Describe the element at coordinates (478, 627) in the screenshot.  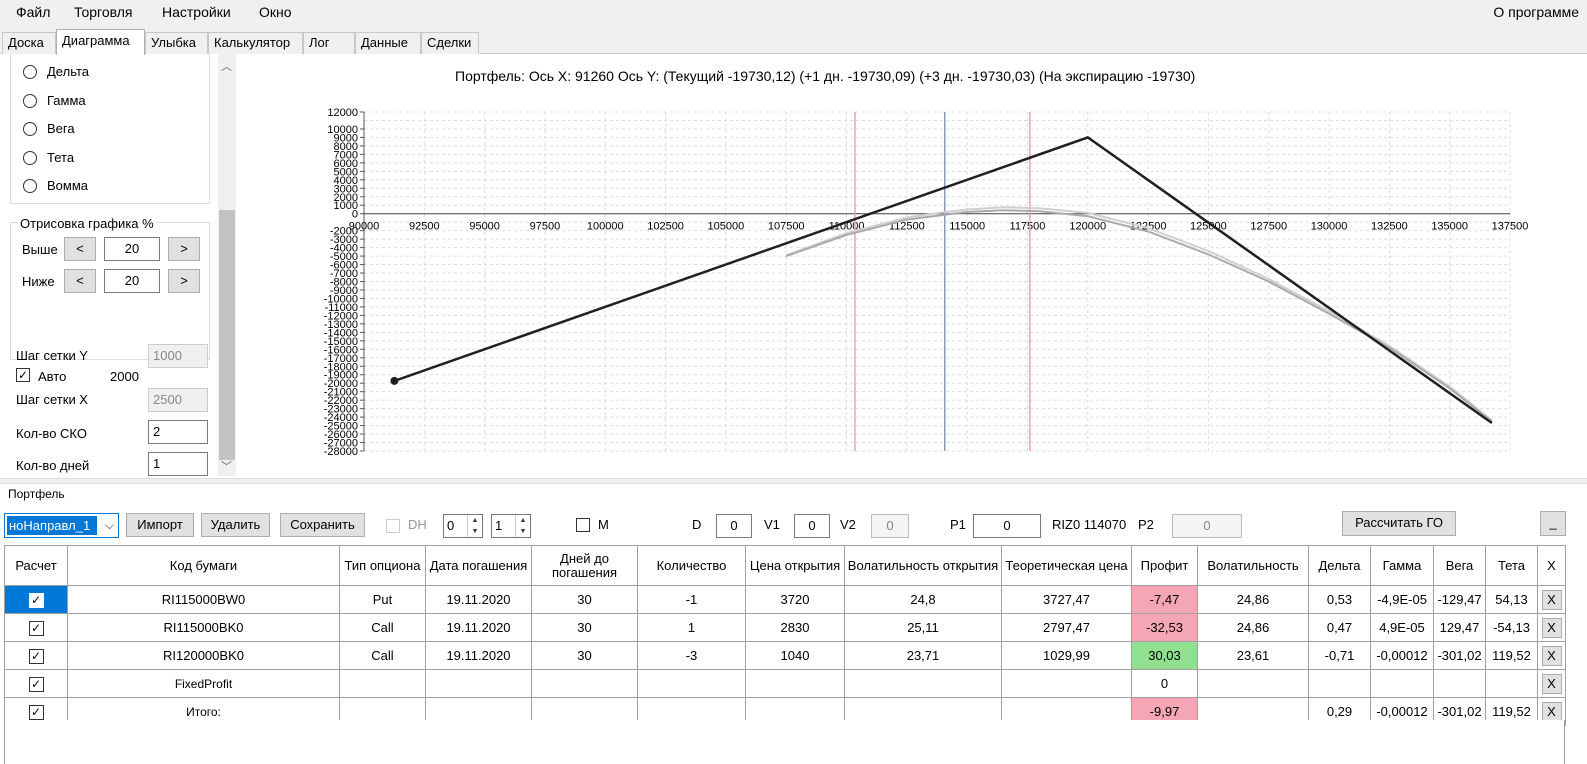
I see `cell-date: 19.11.2020` at that location.